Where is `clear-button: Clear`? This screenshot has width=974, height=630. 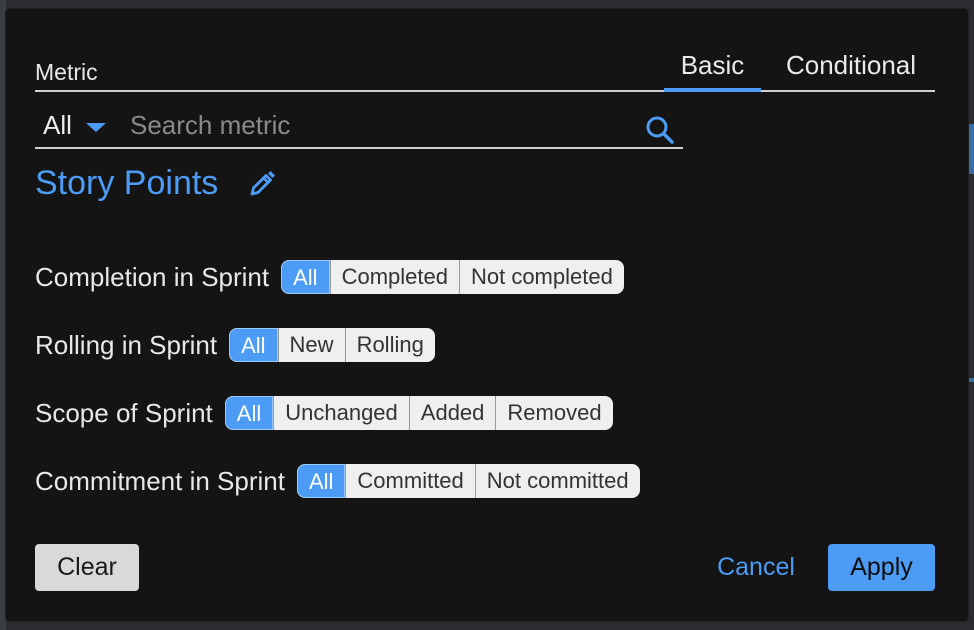 clear-button: Clear is located at coordinates (87, 567).